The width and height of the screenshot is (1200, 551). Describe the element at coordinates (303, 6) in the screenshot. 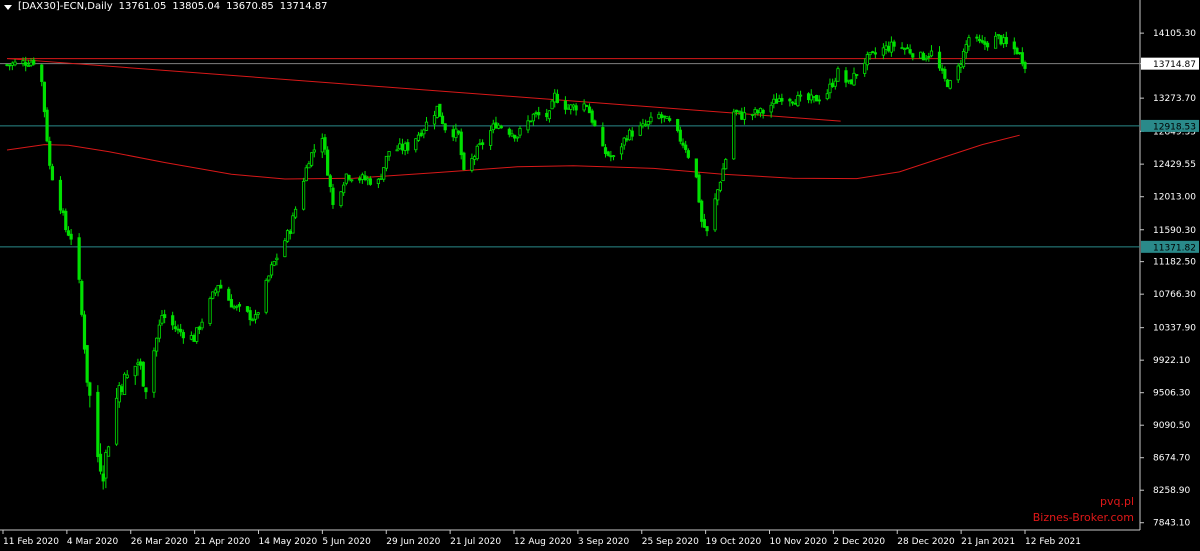

I see `ohlc-close: 13714.87` at that location.